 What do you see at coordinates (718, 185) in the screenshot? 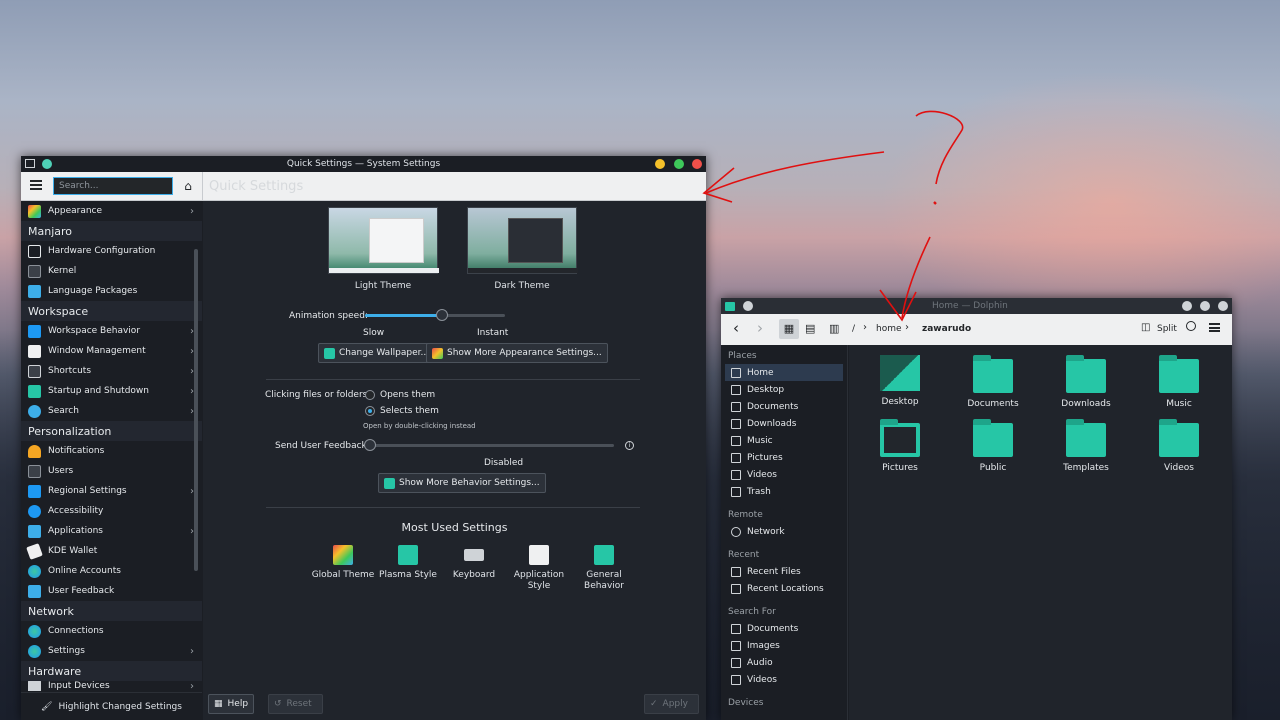
I see `arrowhead-toolbar` at bounding box center [718, 185].